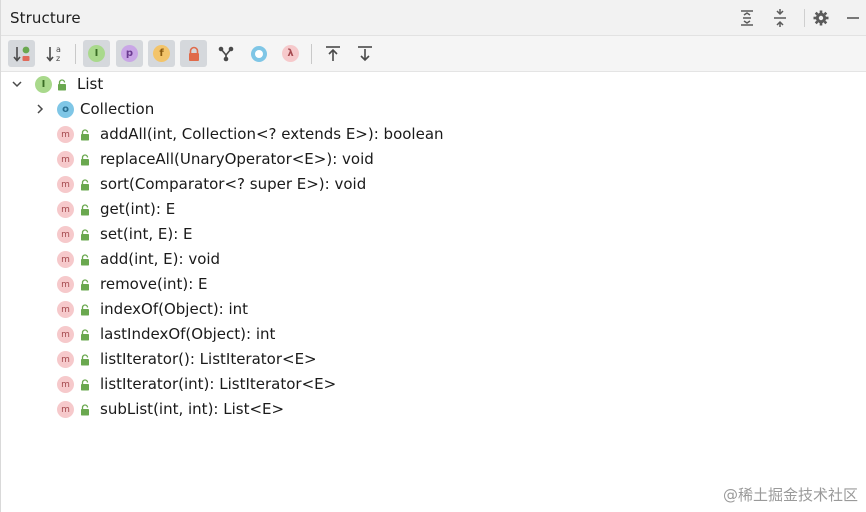 This screenshot has width=866, height=512. I want to click on svg-text: a, so click(58, 49).